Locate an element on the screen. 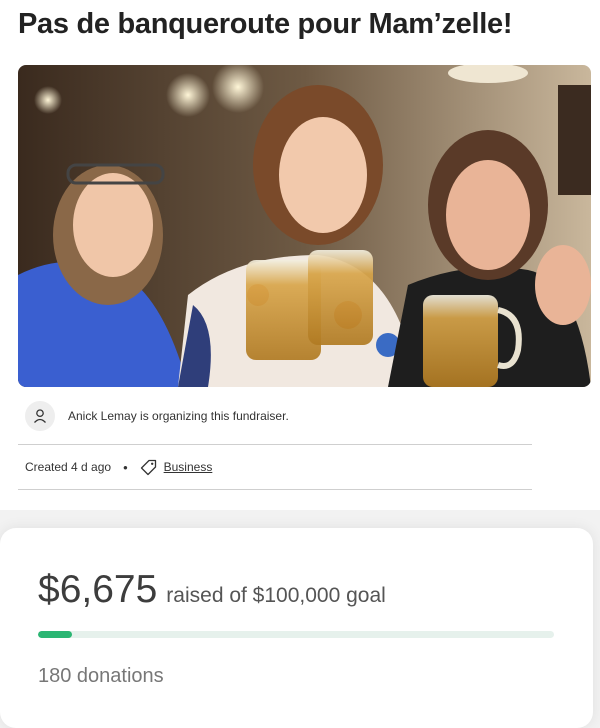 The image size is (600, 728). page-title: Pas de banqueroute pour Mam’zelle! is located at coordinates (265, 24).